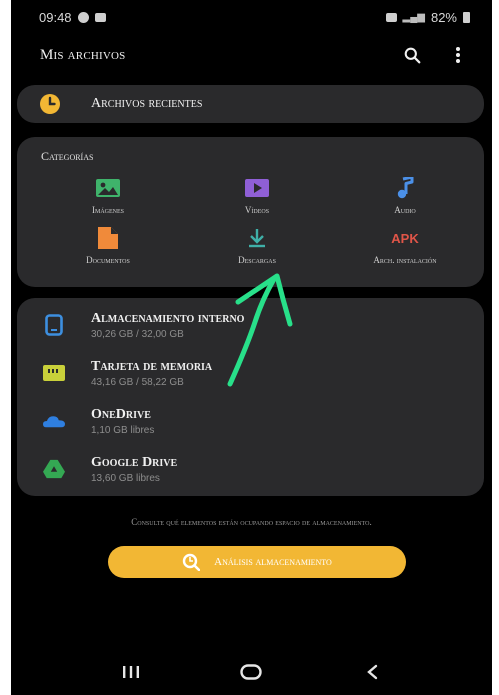 The width and height of the screenshot is (499, 695). I want to click on category-documents: Documentos, so click(108, 246).